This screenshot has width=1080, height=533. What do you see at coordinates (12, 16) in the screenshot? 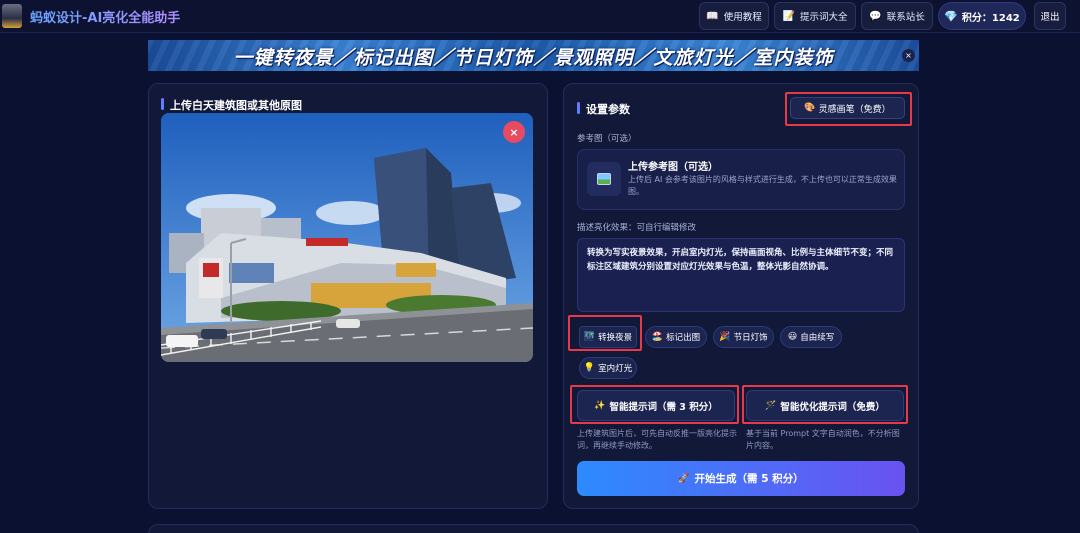
I see `app-logo` at bounding box center [12, 16].